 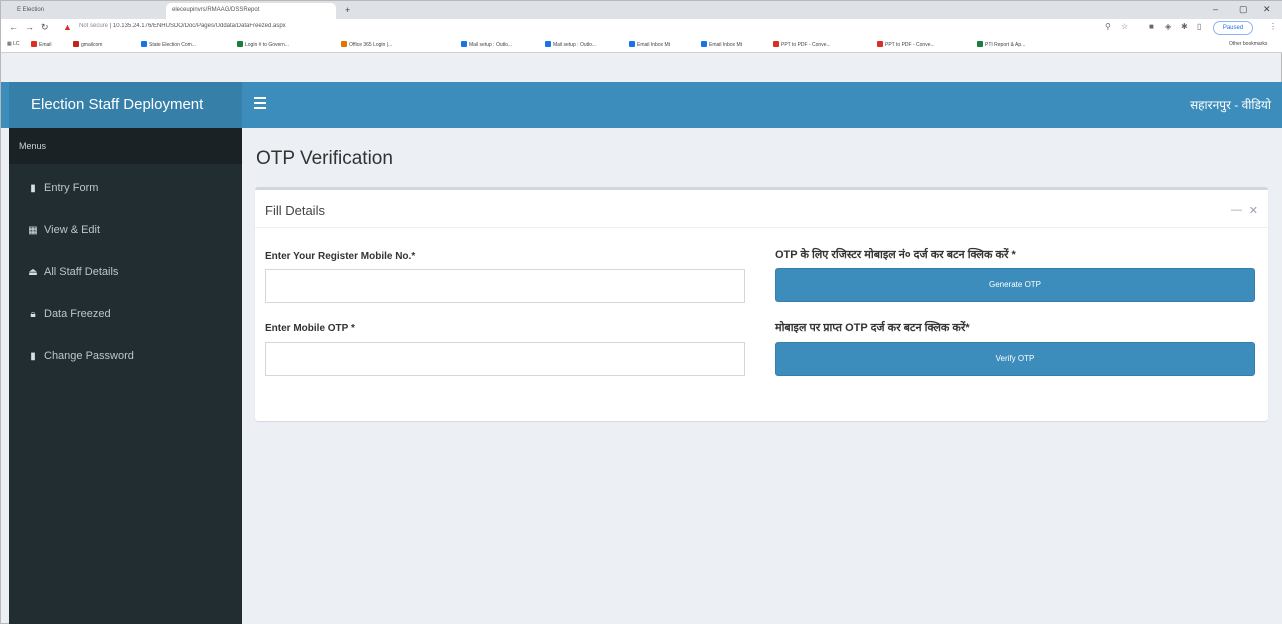 I want to click on box-title: Fill Details, so click(x=295, y=210).